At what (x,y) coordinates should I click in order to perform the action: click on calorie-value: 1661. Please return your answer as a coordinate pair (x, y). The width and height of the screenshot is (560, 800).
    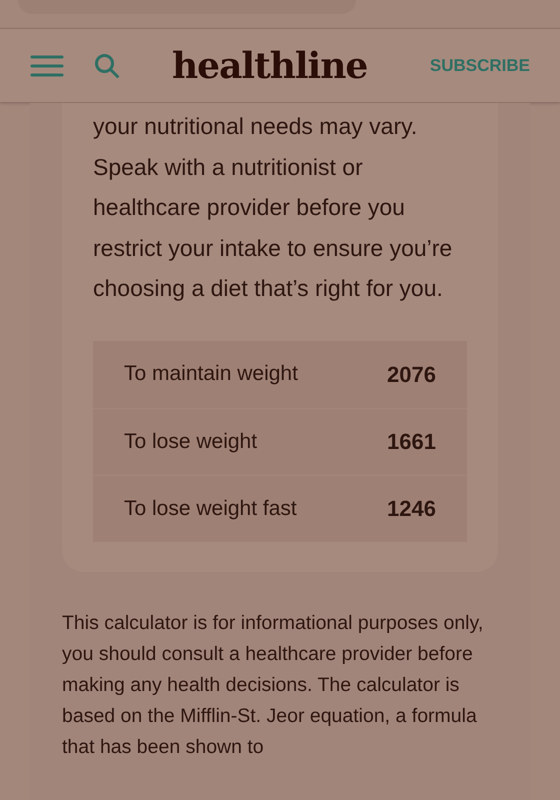
    Looking at the image, I should click on (411, 442).